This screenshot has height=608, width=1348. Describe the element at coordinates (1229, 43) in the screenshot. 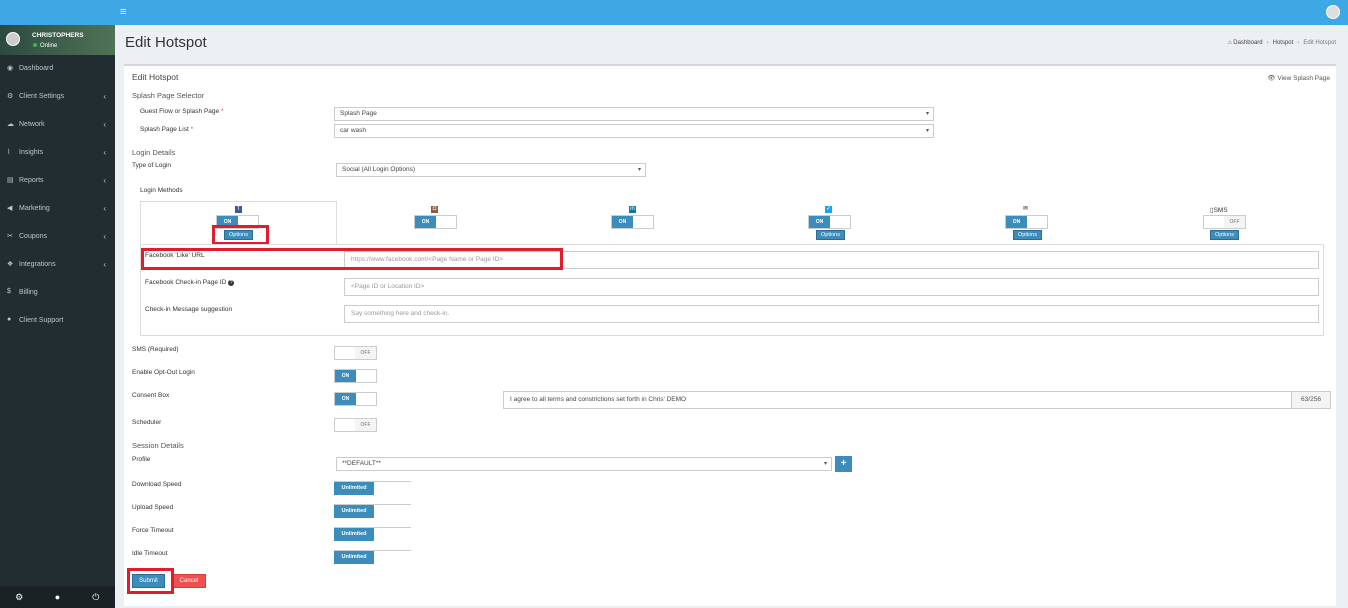

I see `home-icon: ⌂` at that location.